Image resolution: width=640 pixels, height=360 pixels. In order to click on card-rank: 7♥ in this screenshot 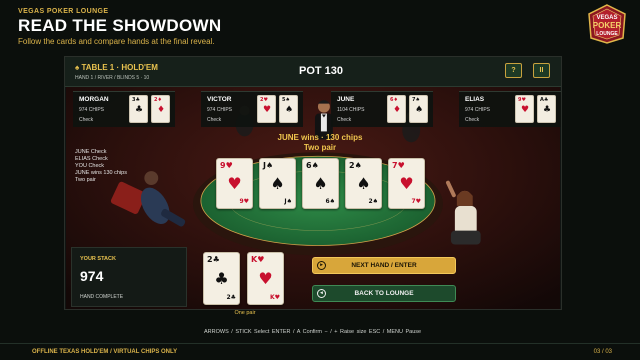, I will do `click(398, 165)`.